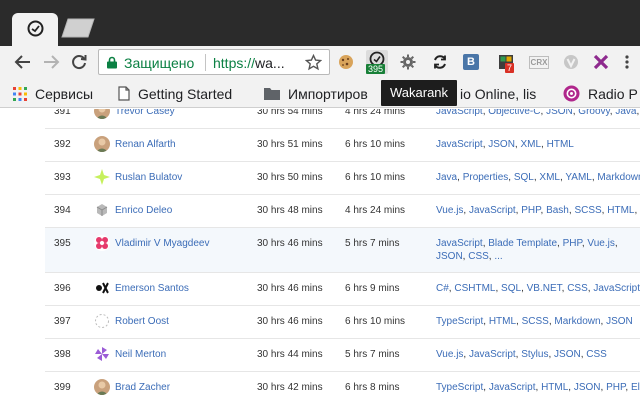 This screenshot has height=400, width=640. What do you see at coordinates (51, 62) in the screenshot?
I see `forward-button` at bounding box center [51, 62].